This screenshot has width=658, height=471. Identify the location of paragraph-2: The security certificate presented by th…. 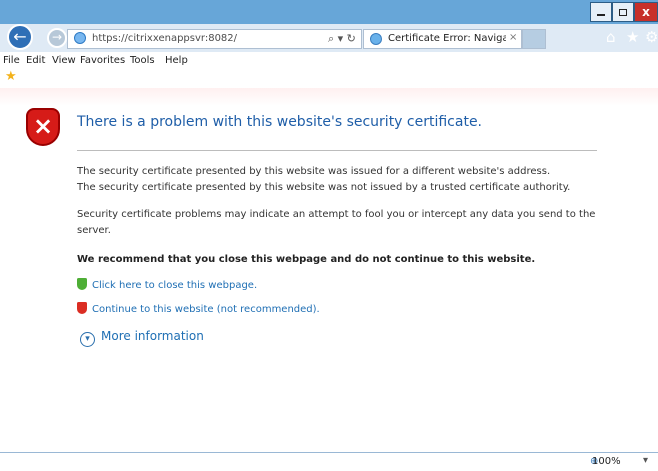
(324, 187).